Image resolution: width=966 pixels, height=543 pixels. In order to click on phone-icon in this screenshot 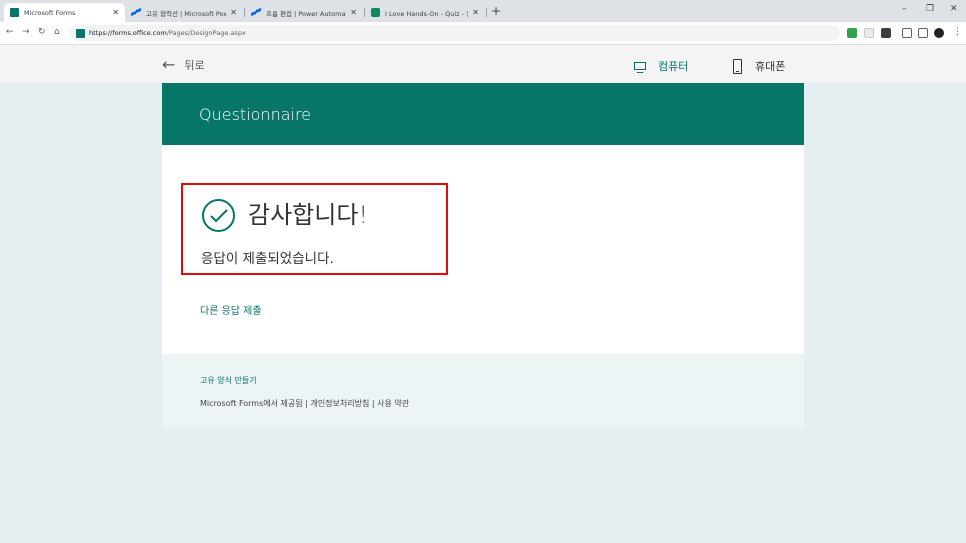, I will do `click(737, 66)`.